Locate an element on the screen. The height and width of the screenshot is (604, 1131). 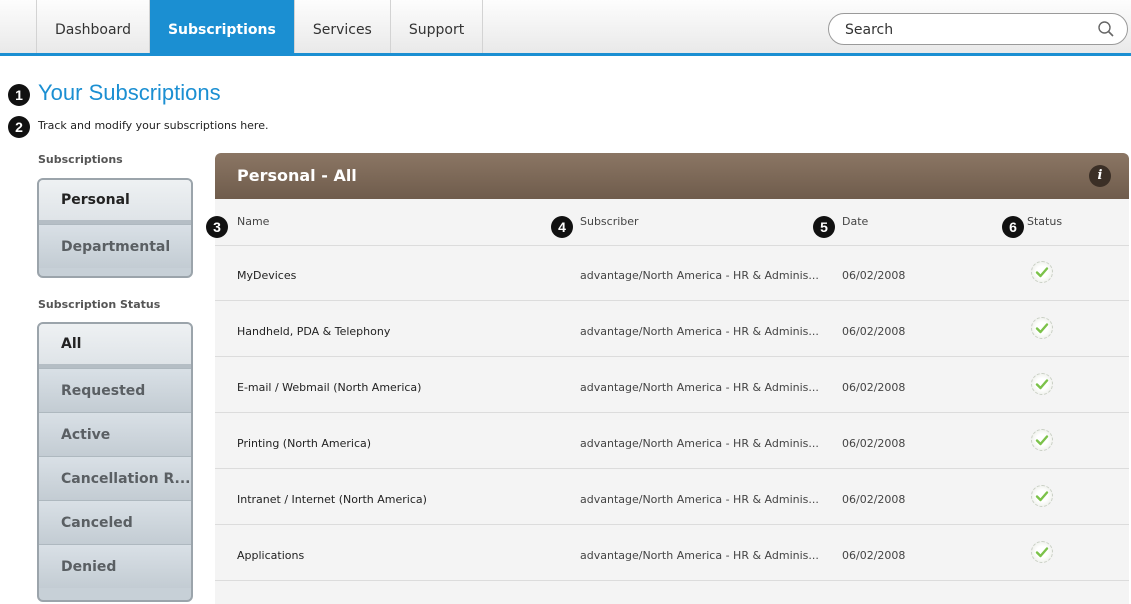
subscription-name: Intranet / Internet (North America) is located at coordinates (332, 499).